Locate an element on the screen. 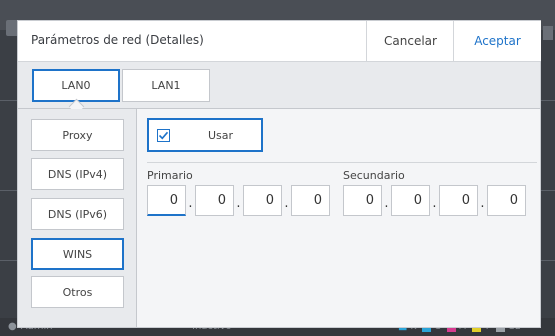 Image resolution: width=555 pixels, height=336 pixels. sidebar-item-wins: WINS is located at coordinates (77, 254).